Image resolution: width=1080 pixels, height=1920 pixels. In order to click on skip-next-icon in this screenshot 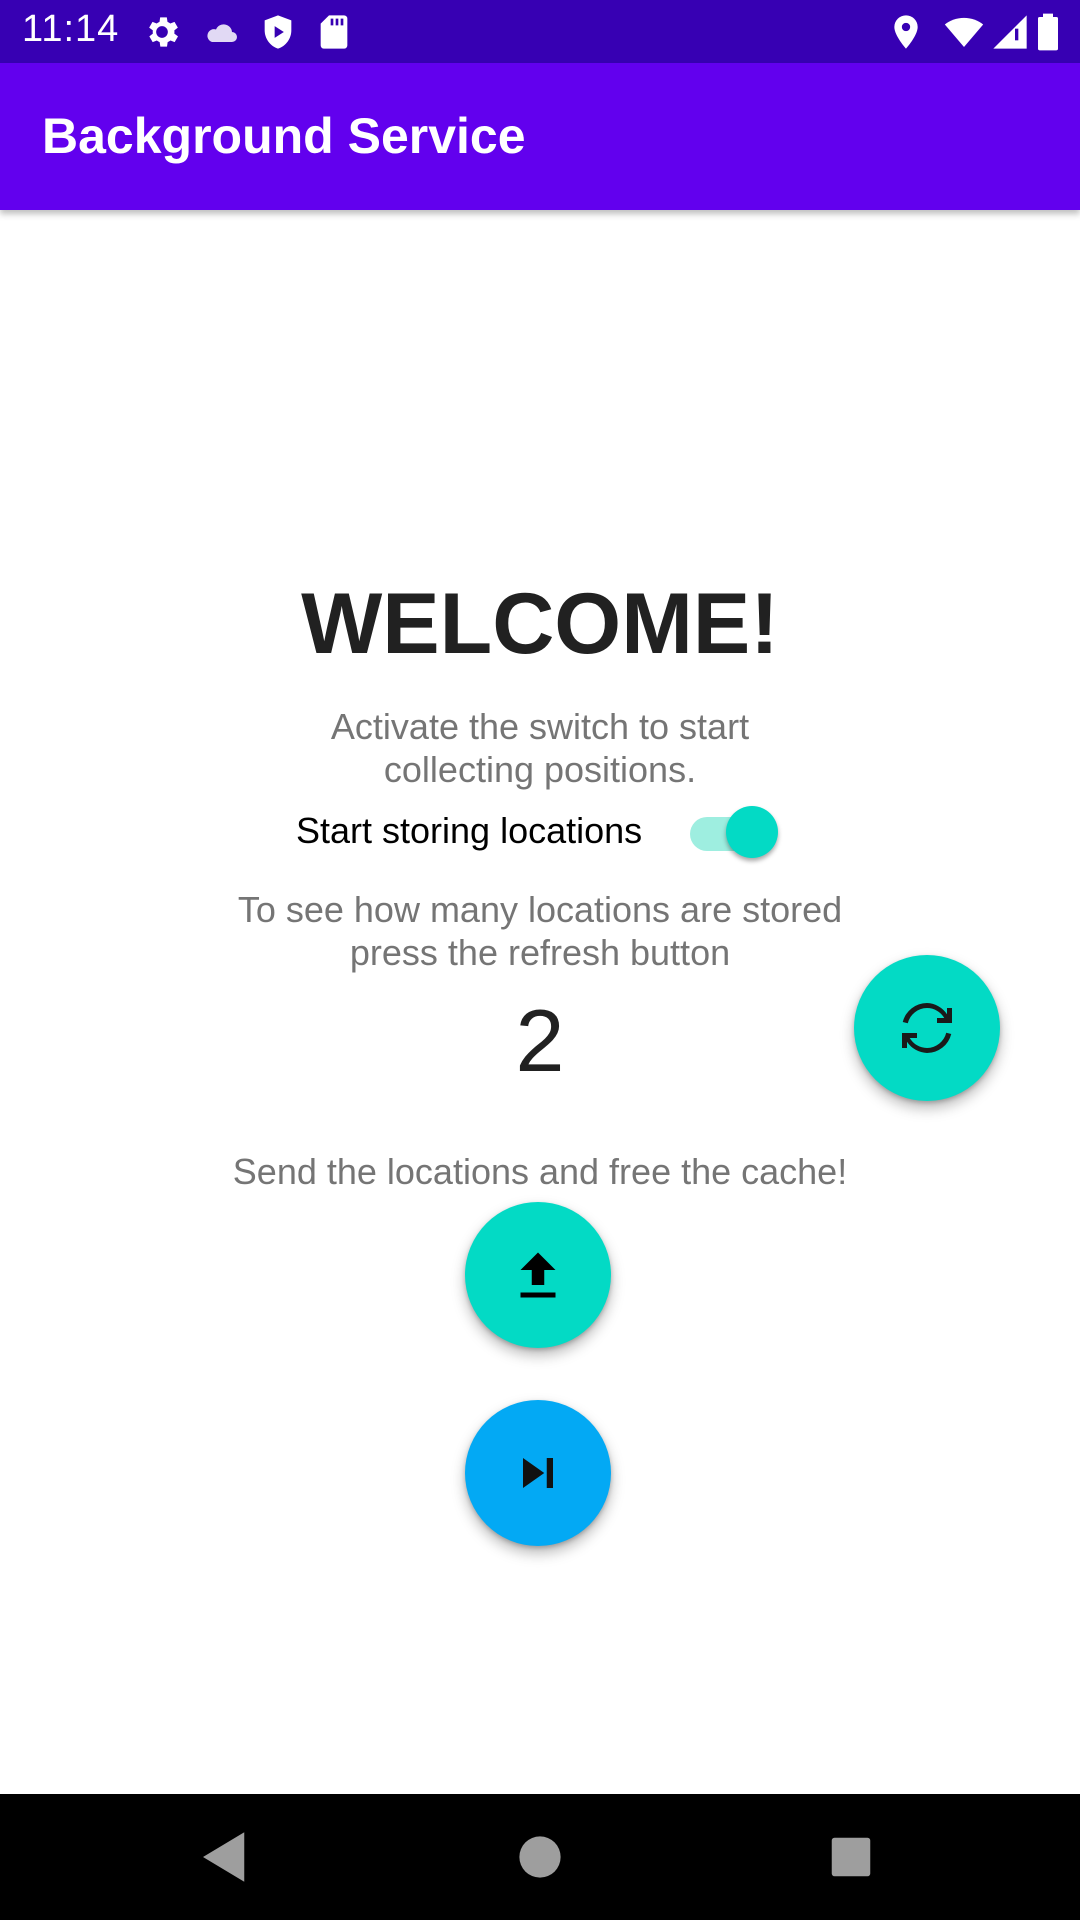, I will do `click(538, 1473)`.